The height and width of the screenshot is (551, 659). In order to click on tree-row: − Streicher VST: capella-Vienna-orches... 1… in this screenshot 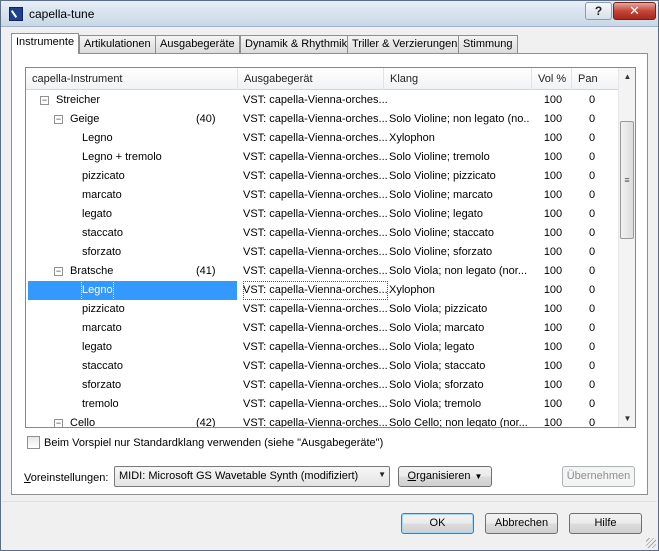, I will do `click(322, 100)`.